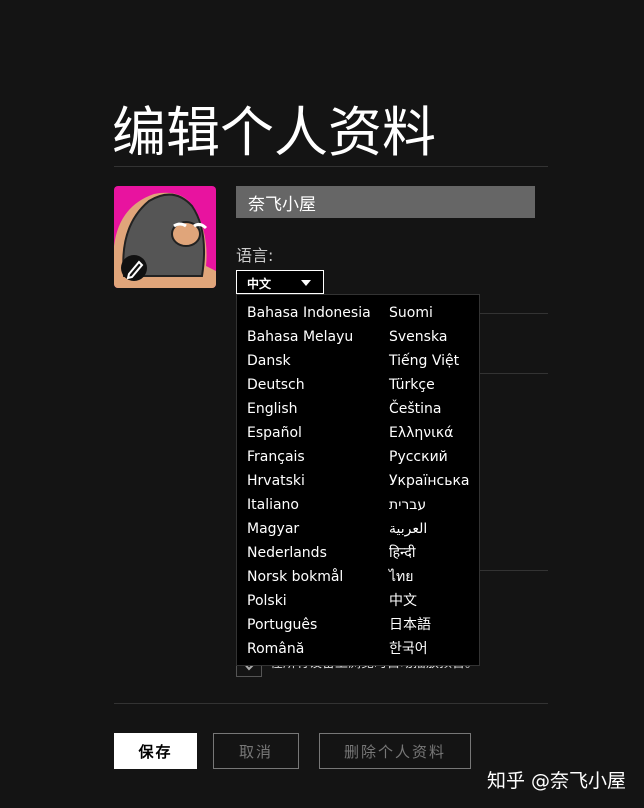 This screenshot has width=644, height=808. What do you see at coordinates (256, 751) in the screenshot?
I see `cancel-button: 取消` at bounding box center [256, 751].